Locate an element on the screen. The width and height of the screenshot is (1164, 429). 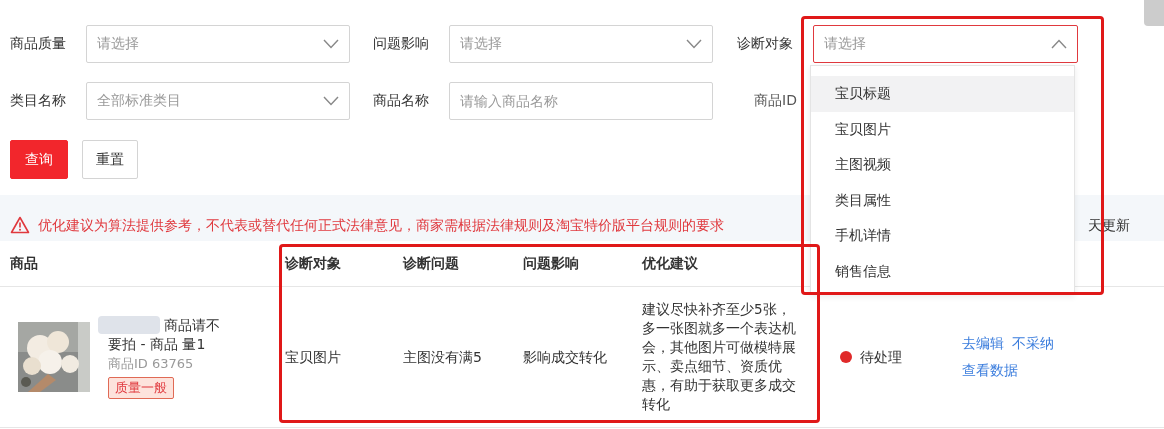
alert-icon is located at coordinates (846, 357).